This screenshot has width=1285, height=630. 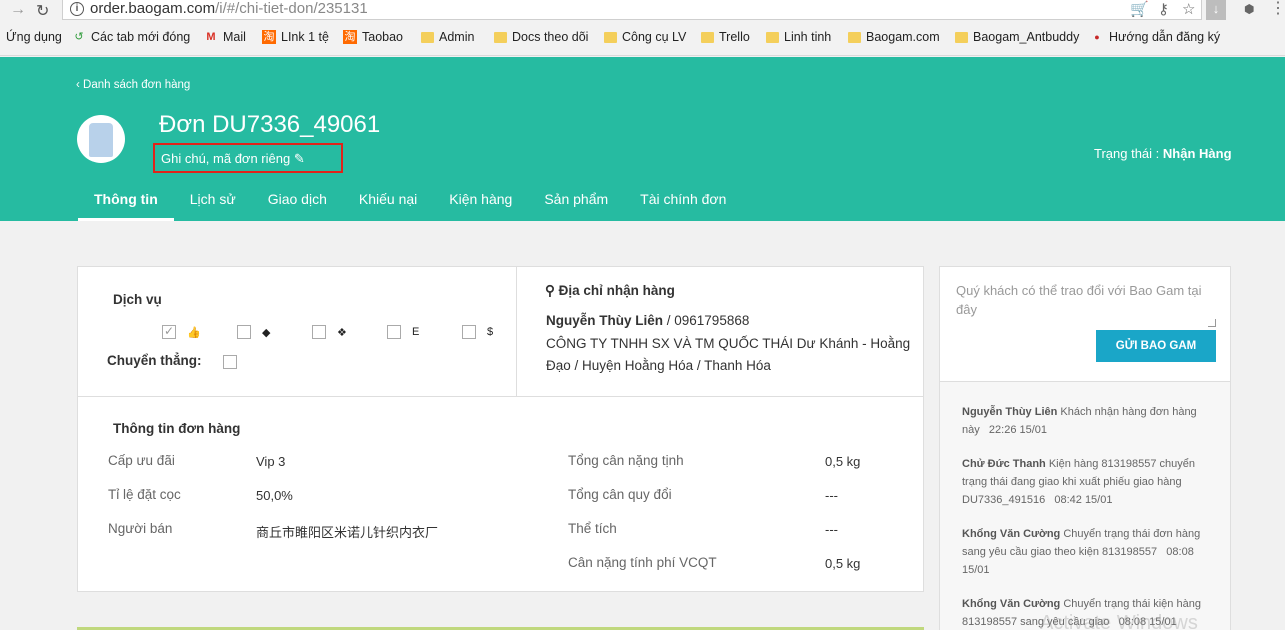 What do you see at coordinates (137, 299) in the screenshot?
I see `services-title: Dịch vụ` at bounding box center [137, 299].